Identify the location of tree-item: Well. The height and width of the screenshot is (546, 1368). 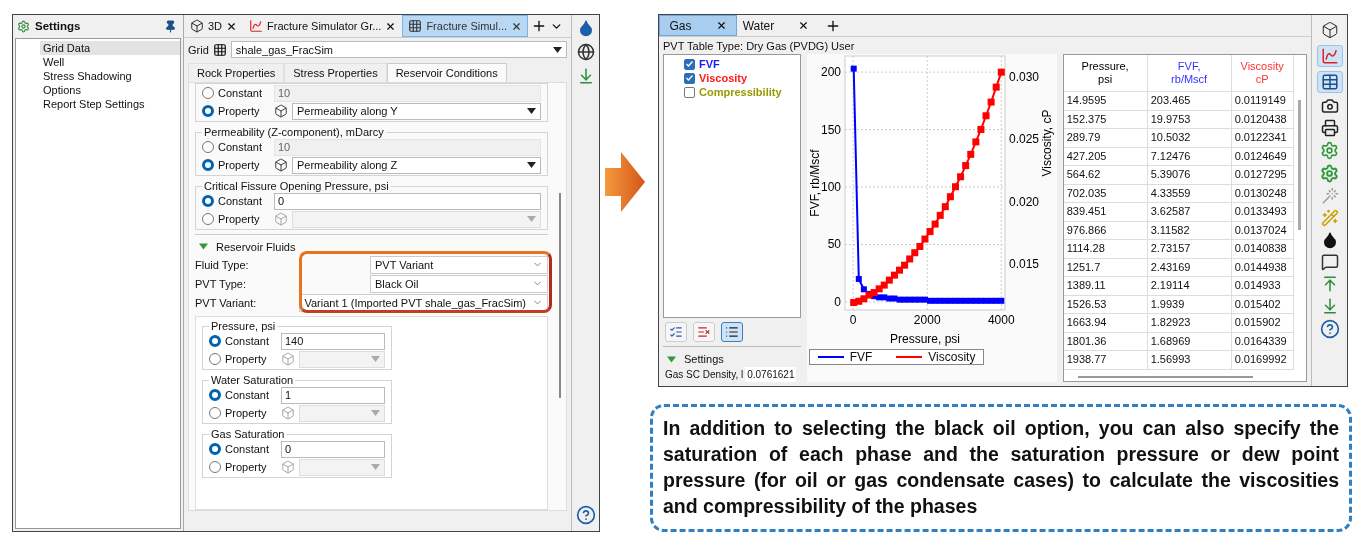
(110, 62).